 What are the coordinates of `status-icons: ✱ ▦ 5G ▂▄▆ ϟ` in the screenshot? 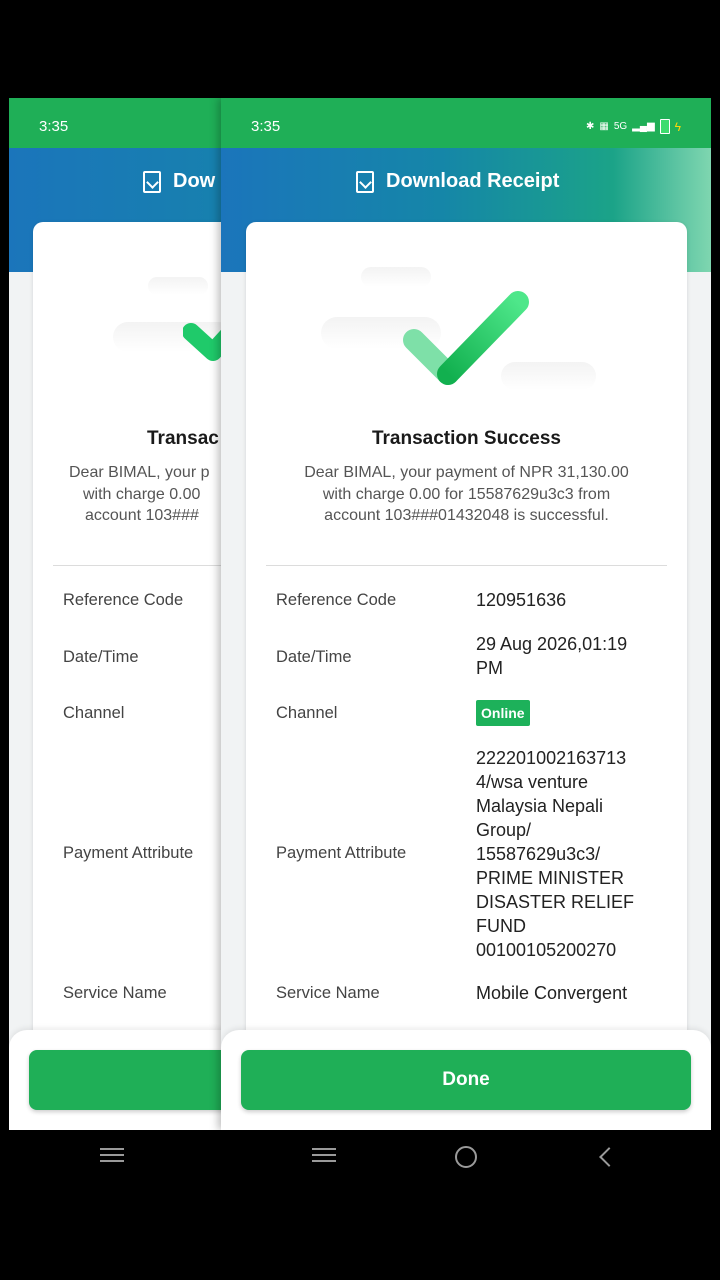 It's located at (633, 126).